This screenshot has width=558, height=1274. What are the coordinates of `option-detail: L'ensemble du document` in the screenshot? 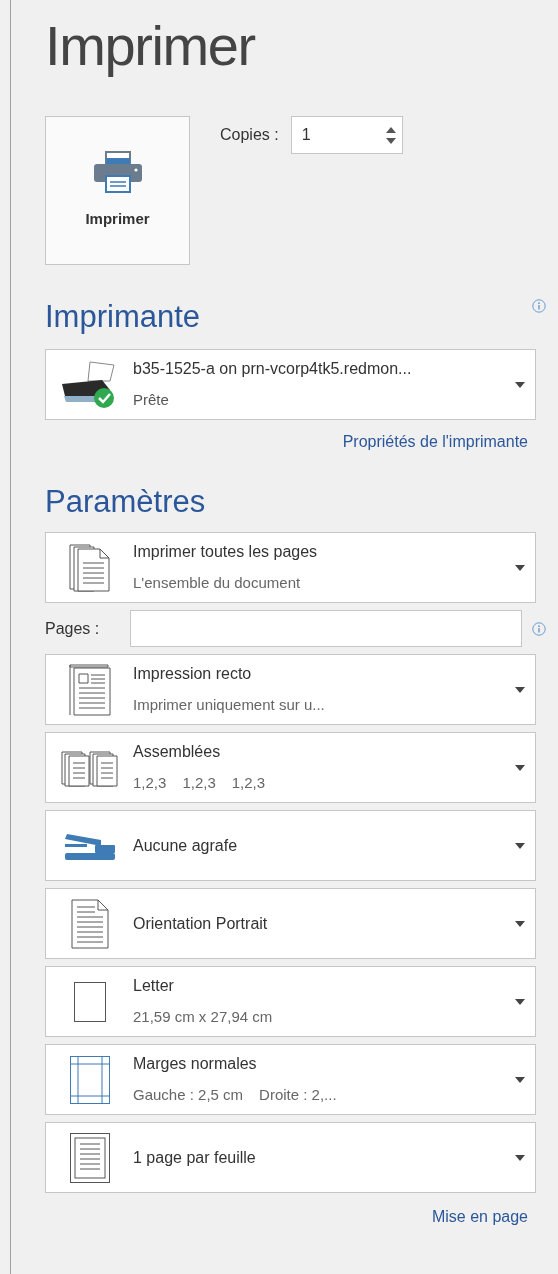 It's located at (217, 583).